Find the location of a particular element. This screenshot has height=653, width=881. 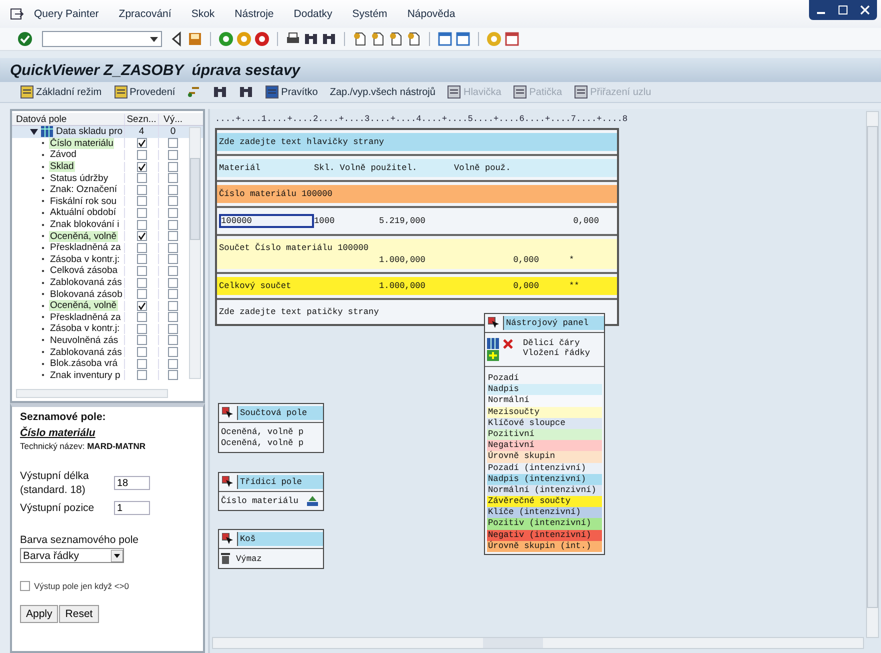

color-item: Nadpis (intenzivní) is located at coordinates (544, 479).